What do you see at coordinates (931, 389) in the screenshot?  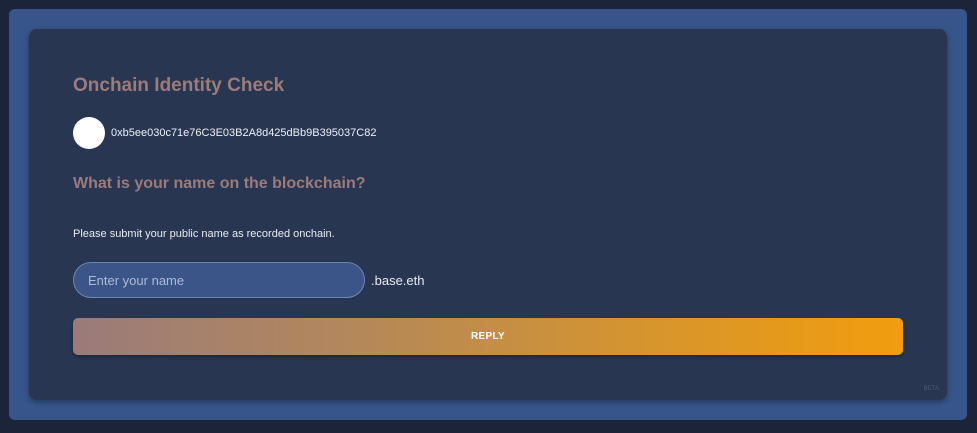 I see `beta-label: BETA` at bounding box center [931, 389].